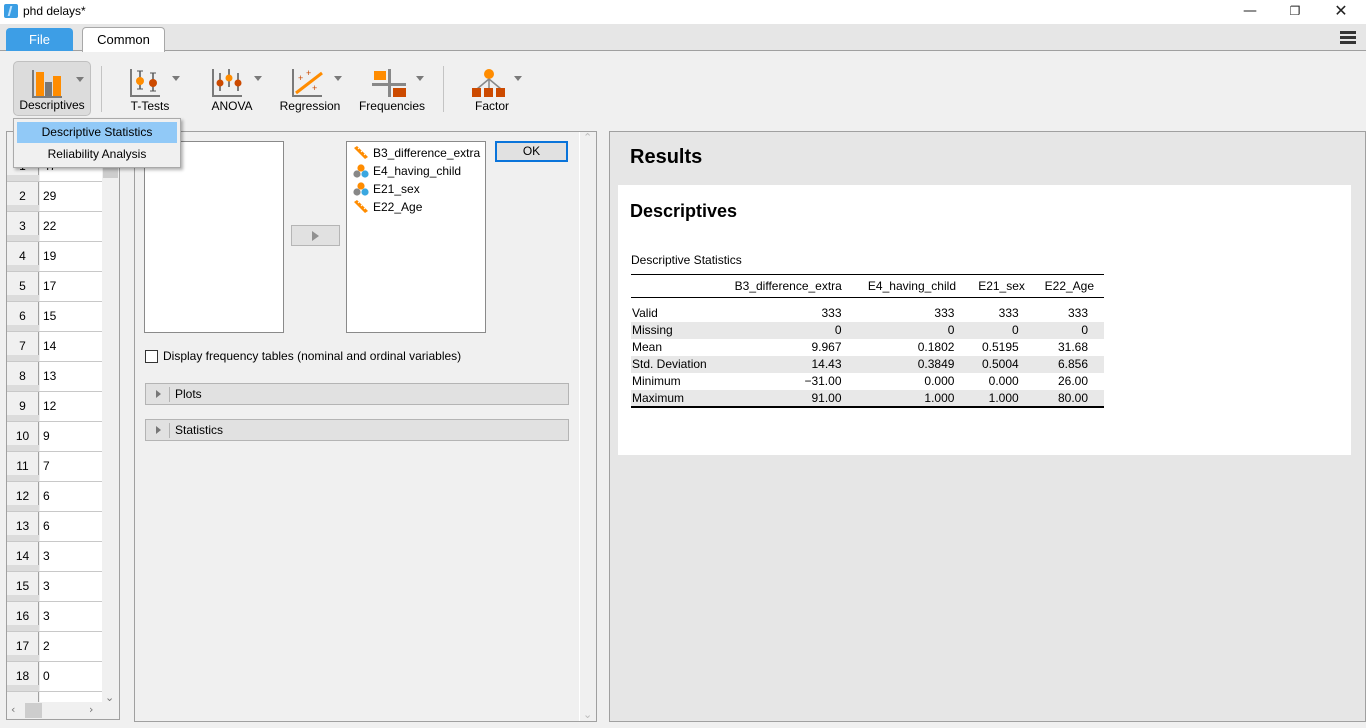 The image size is (1366, 728). What do you see at coordinates (71, 436) in the screenshot?
I see `cell-value: 9` at bounding box center [71, 436].